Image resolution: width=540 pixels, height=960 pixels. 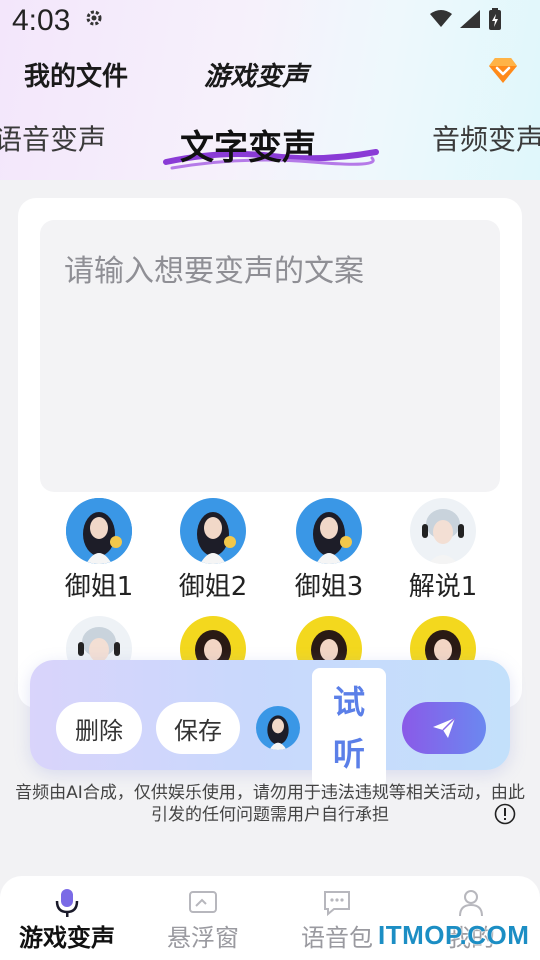 I want to click on voice-item: 解说1, so click(x=443, y=550).